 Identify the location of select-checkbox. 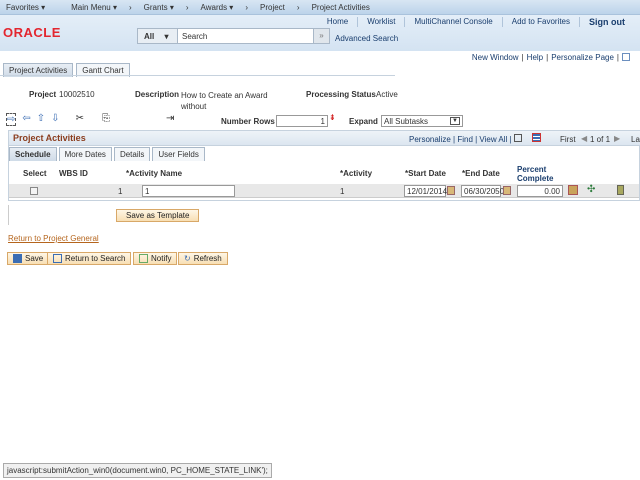
(34, 191).